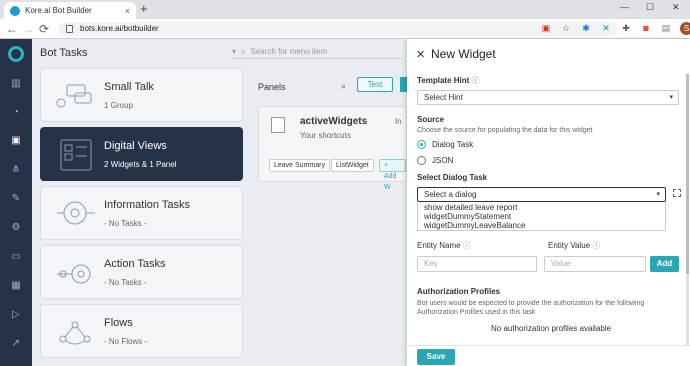  I want to click on dialog-task-select: Select a dialog ▾, so click(541, 194).